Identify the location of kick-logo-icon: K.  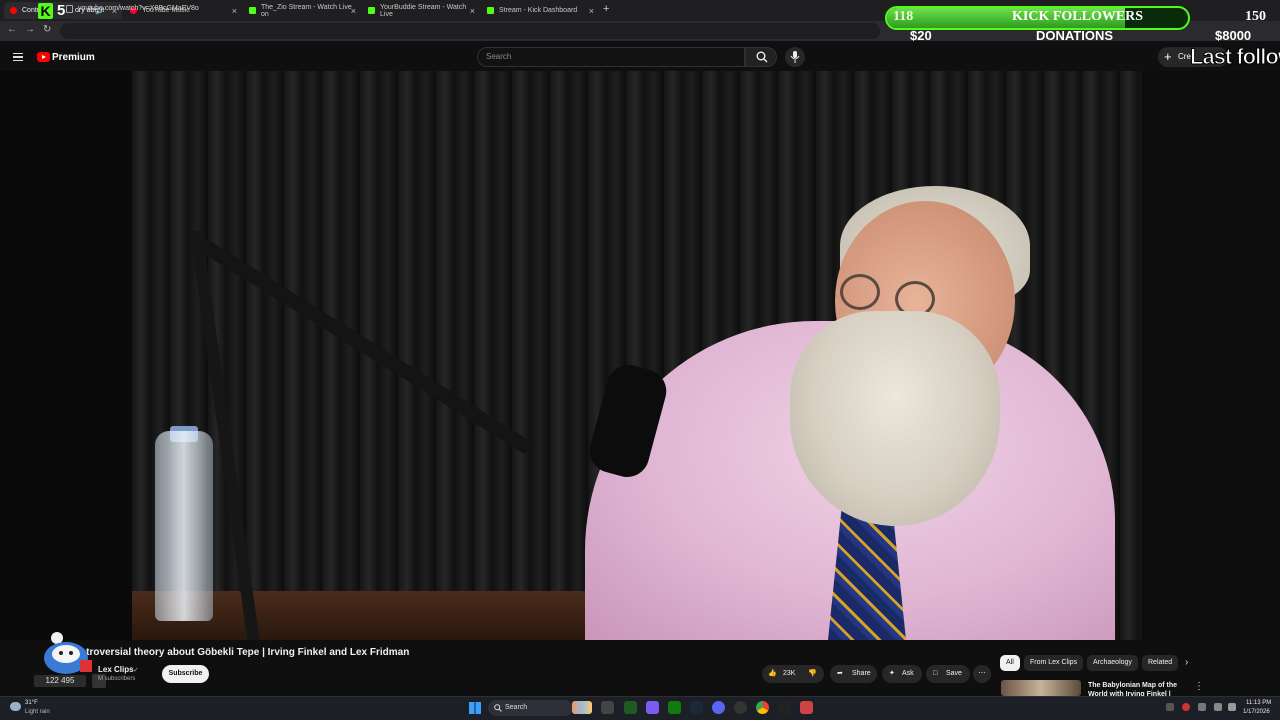
(45, 11).